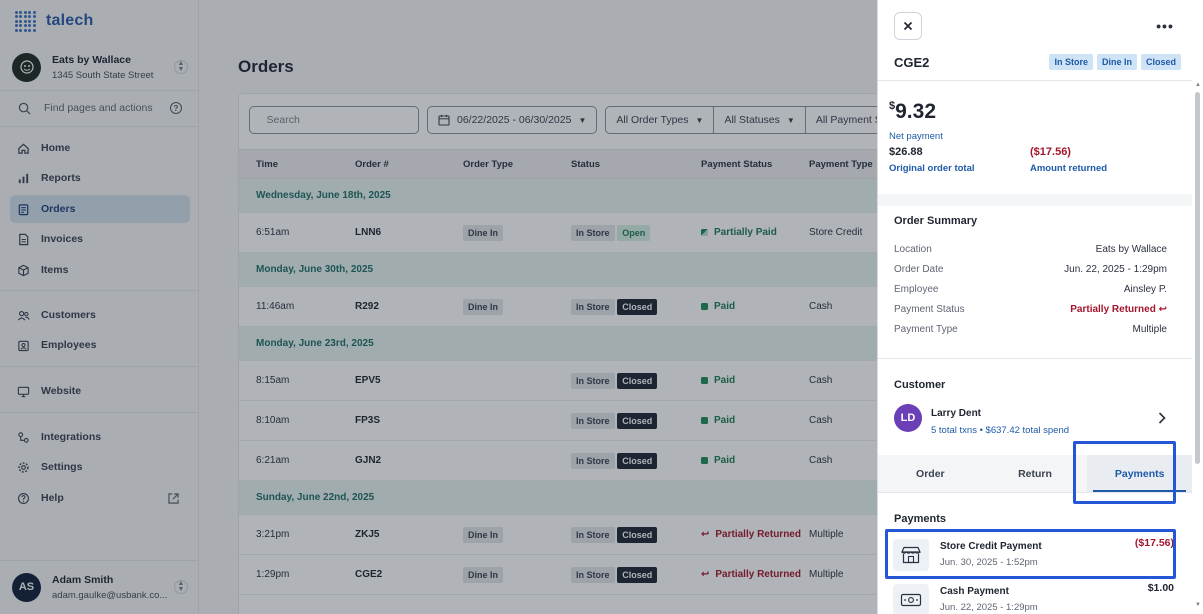 Image resolution: width=1203 pixels, height=614 pixels. I want to click on tab-return: Return, so click(1035, 473).